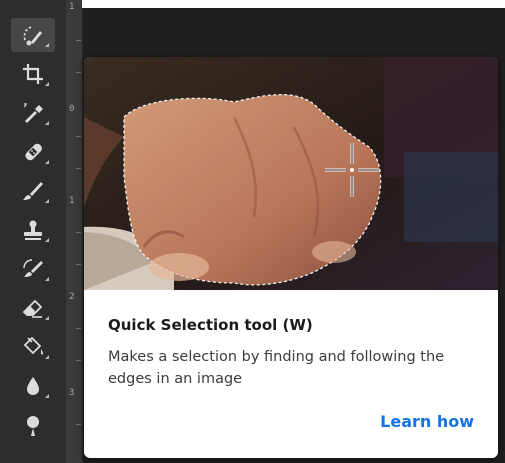  Describe the element at coordinates (74, 231) in the screenshot. I see `vertical-ruler: 1 0 1 2 3` at that location.